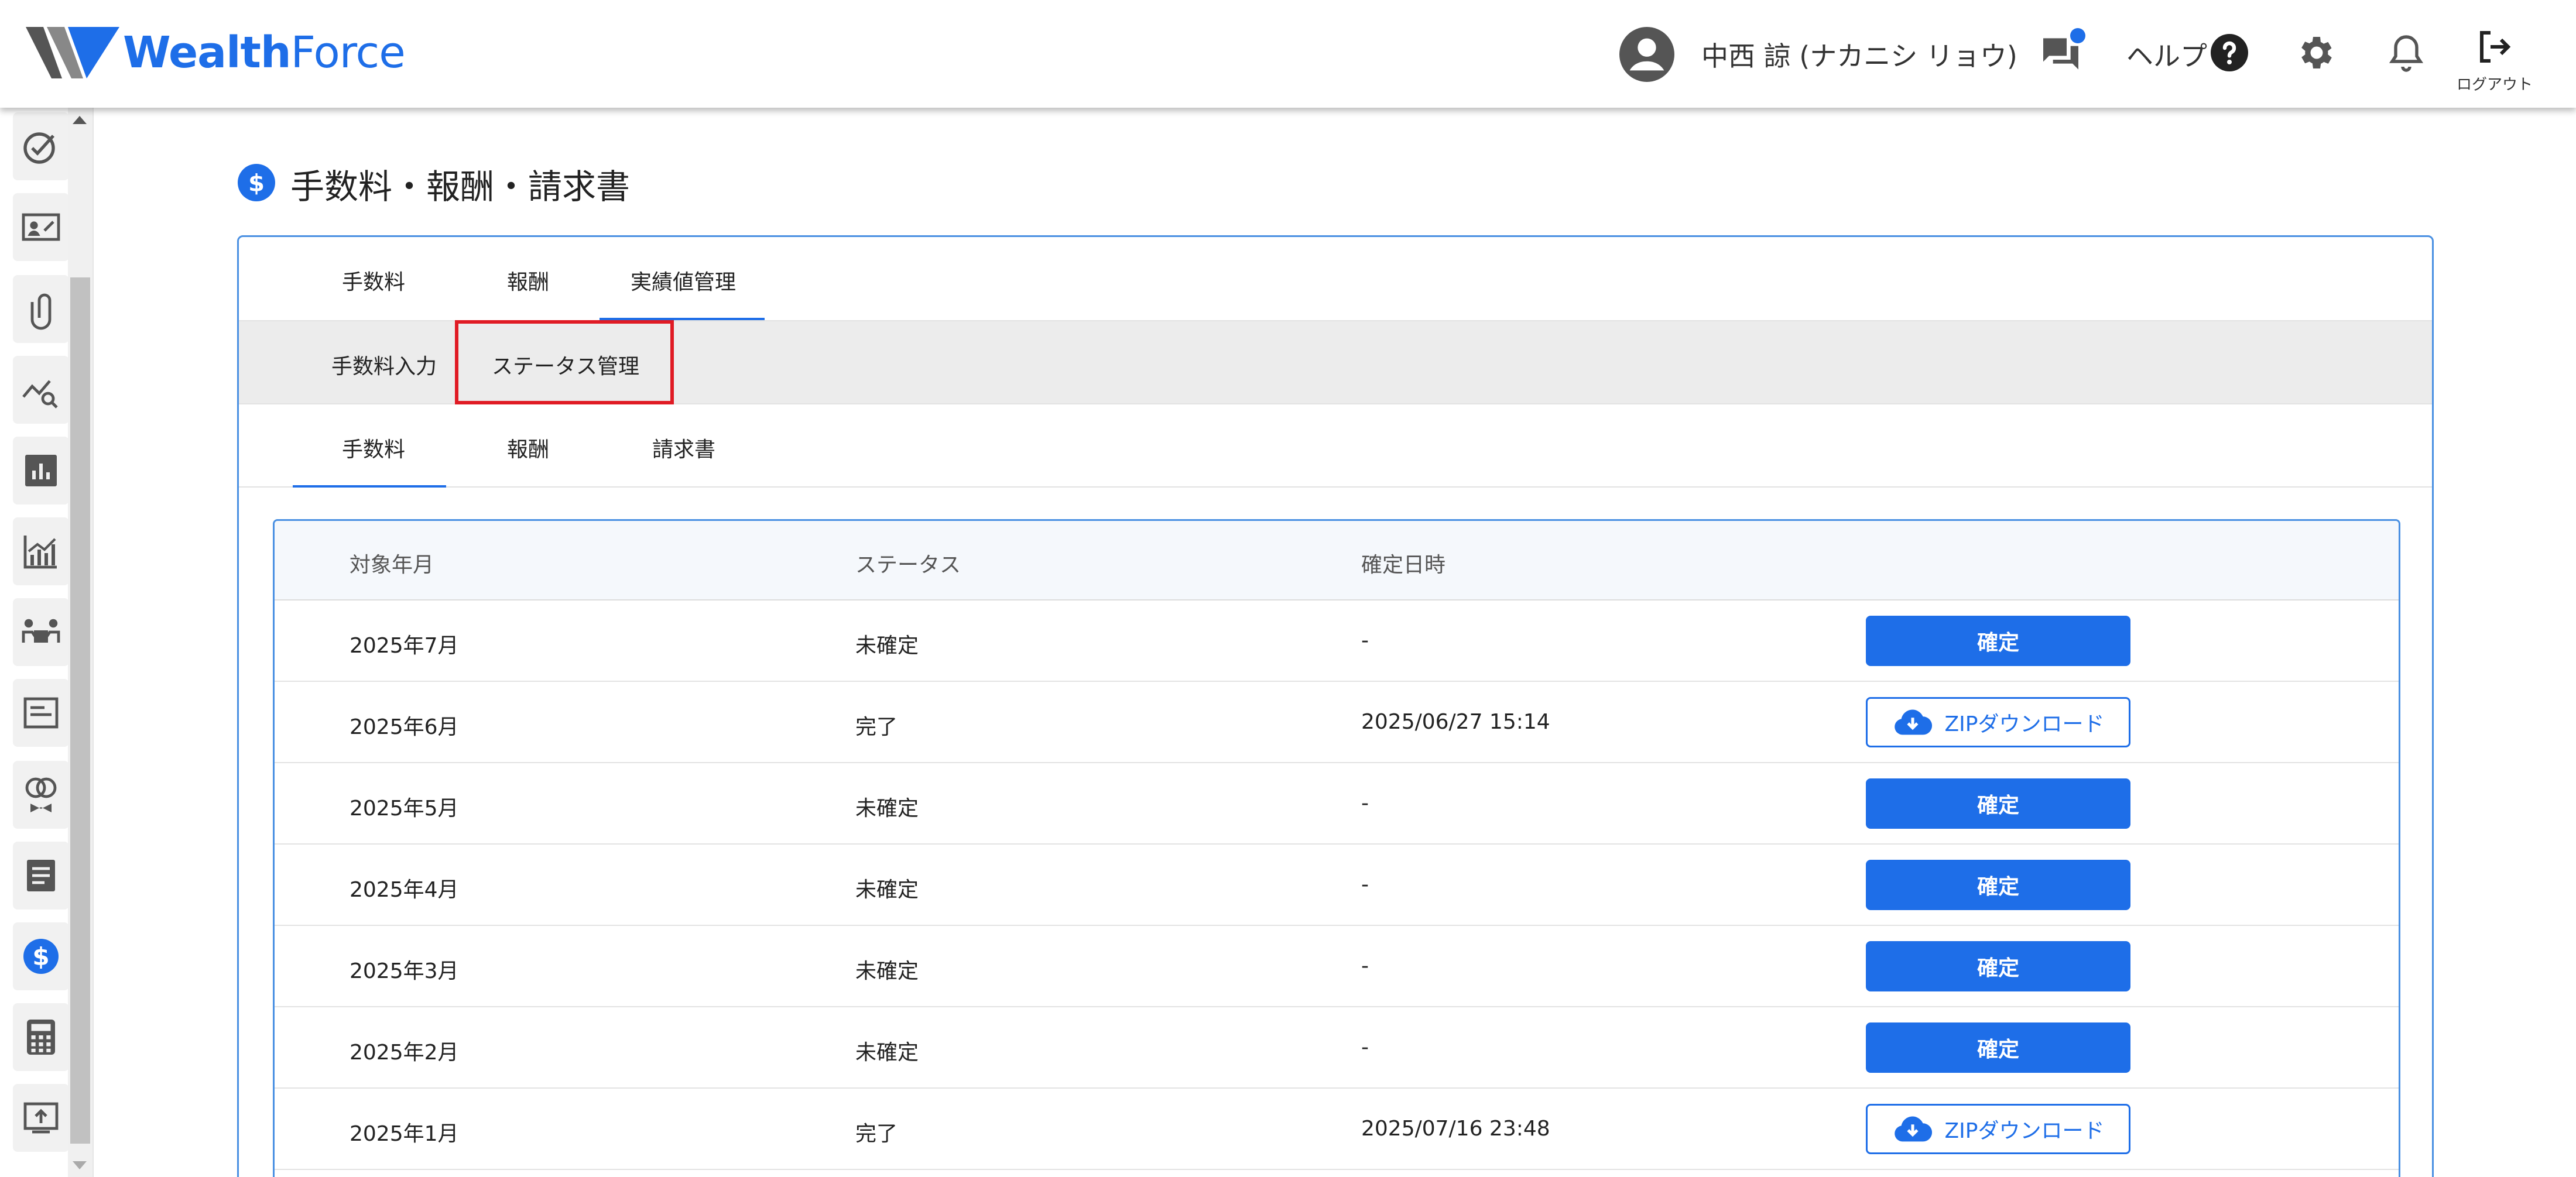 This screenshot has height=1177, width=2576. I want to click on bar-chart-icon, so click(41, 471).